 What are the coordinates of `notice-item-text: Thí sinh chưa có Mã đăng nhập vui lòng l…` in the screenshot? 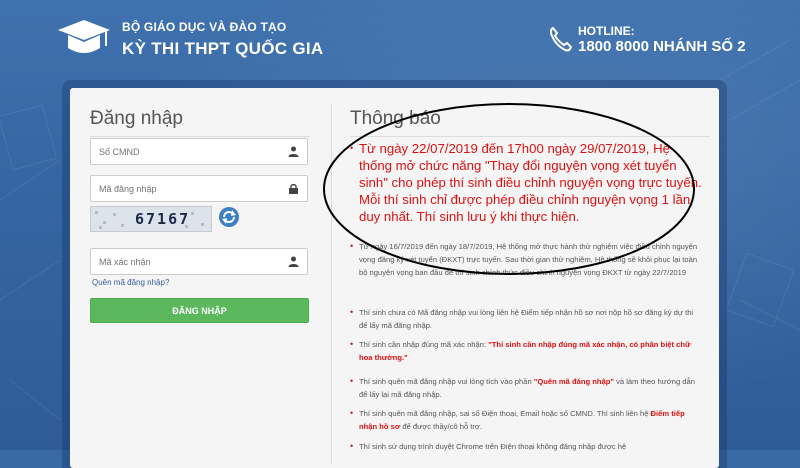 It's located at (526, 319).